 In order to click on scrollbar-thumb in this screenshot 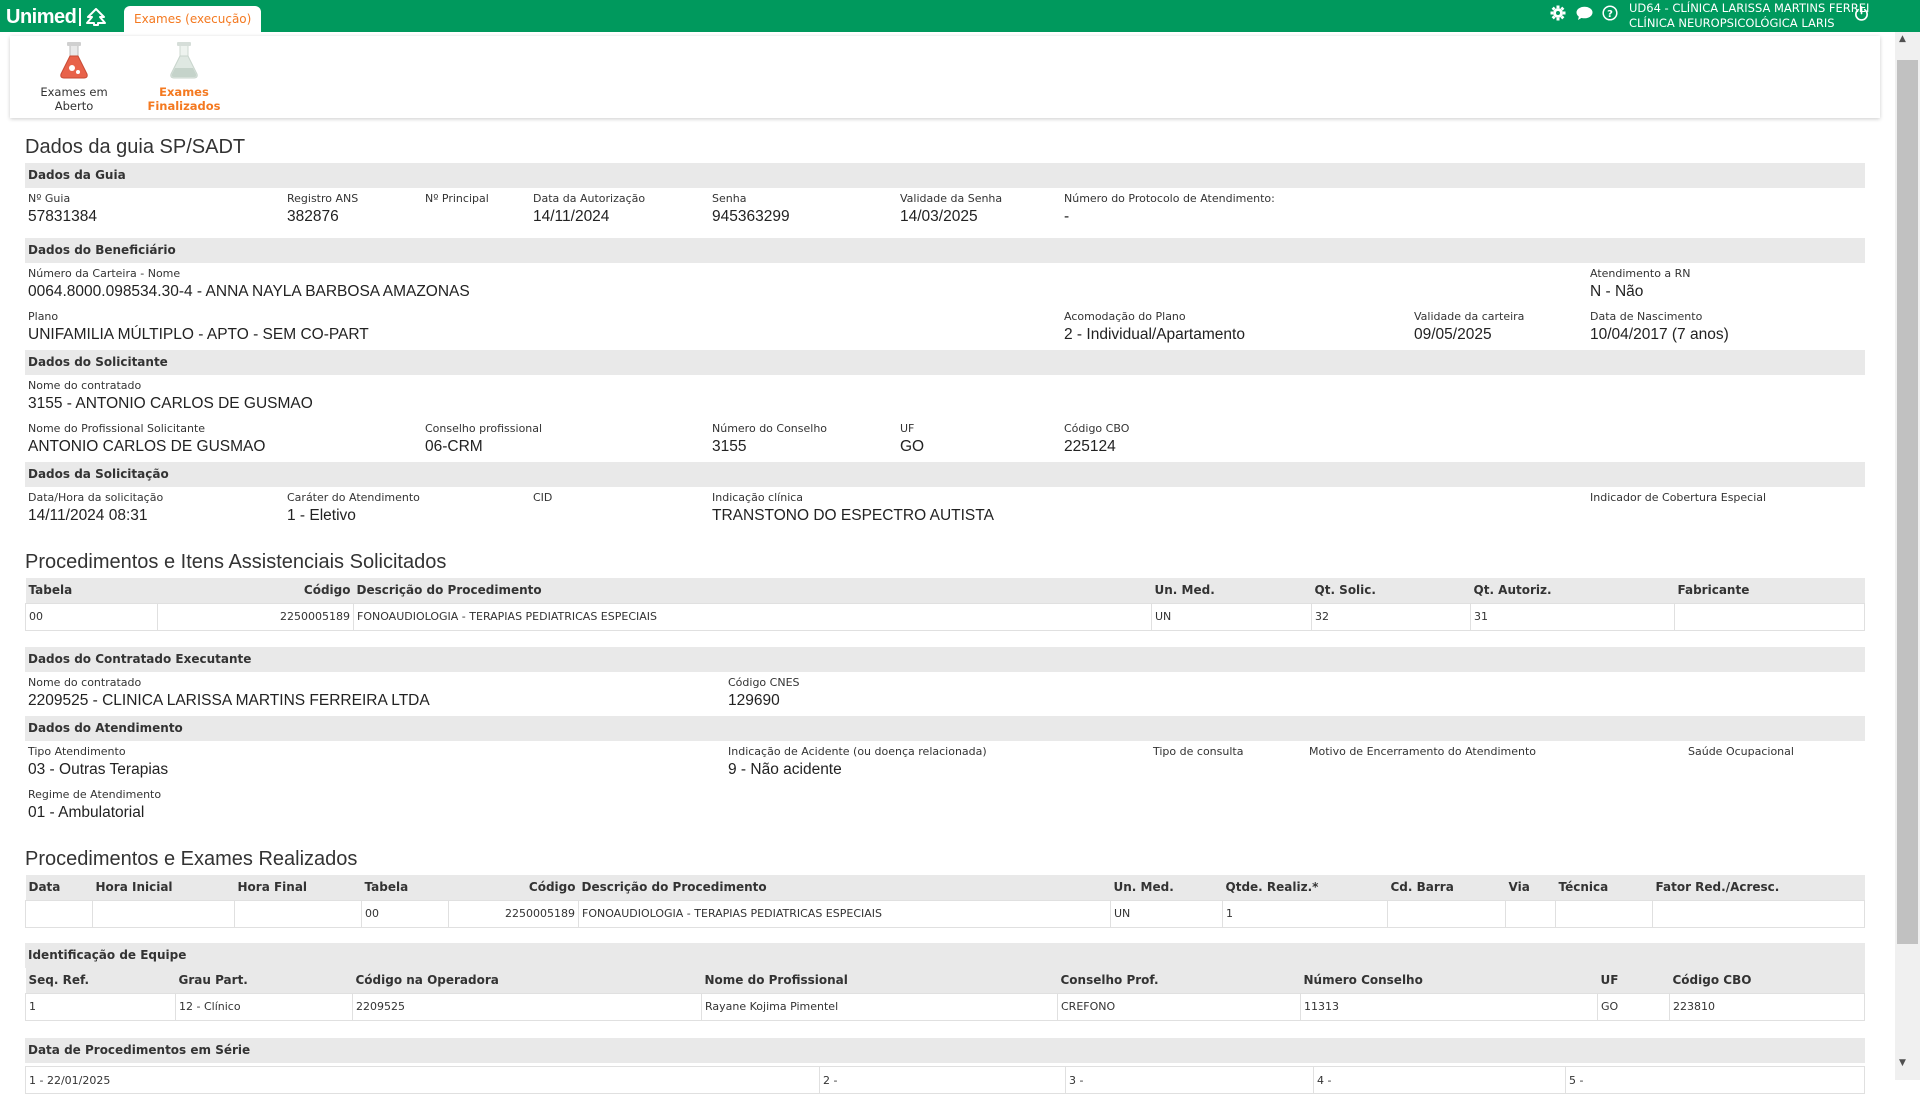, I will do `click(1907, 502)`.